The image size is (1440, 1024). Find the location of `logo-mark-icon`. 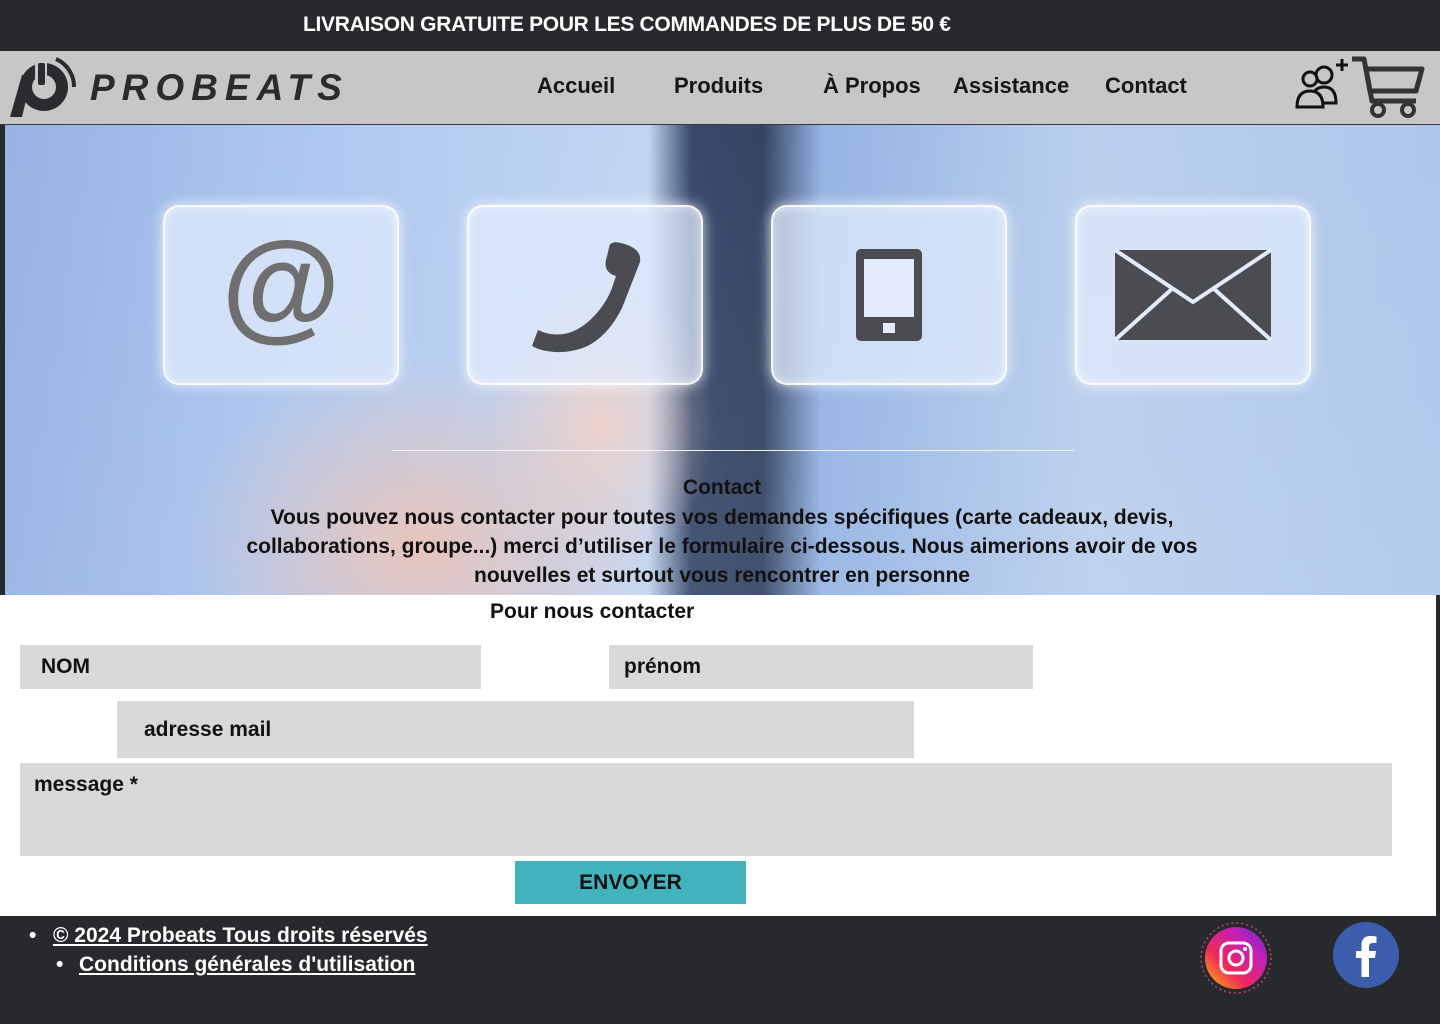

logo-mark-icon is located at coordinates (43, 87).